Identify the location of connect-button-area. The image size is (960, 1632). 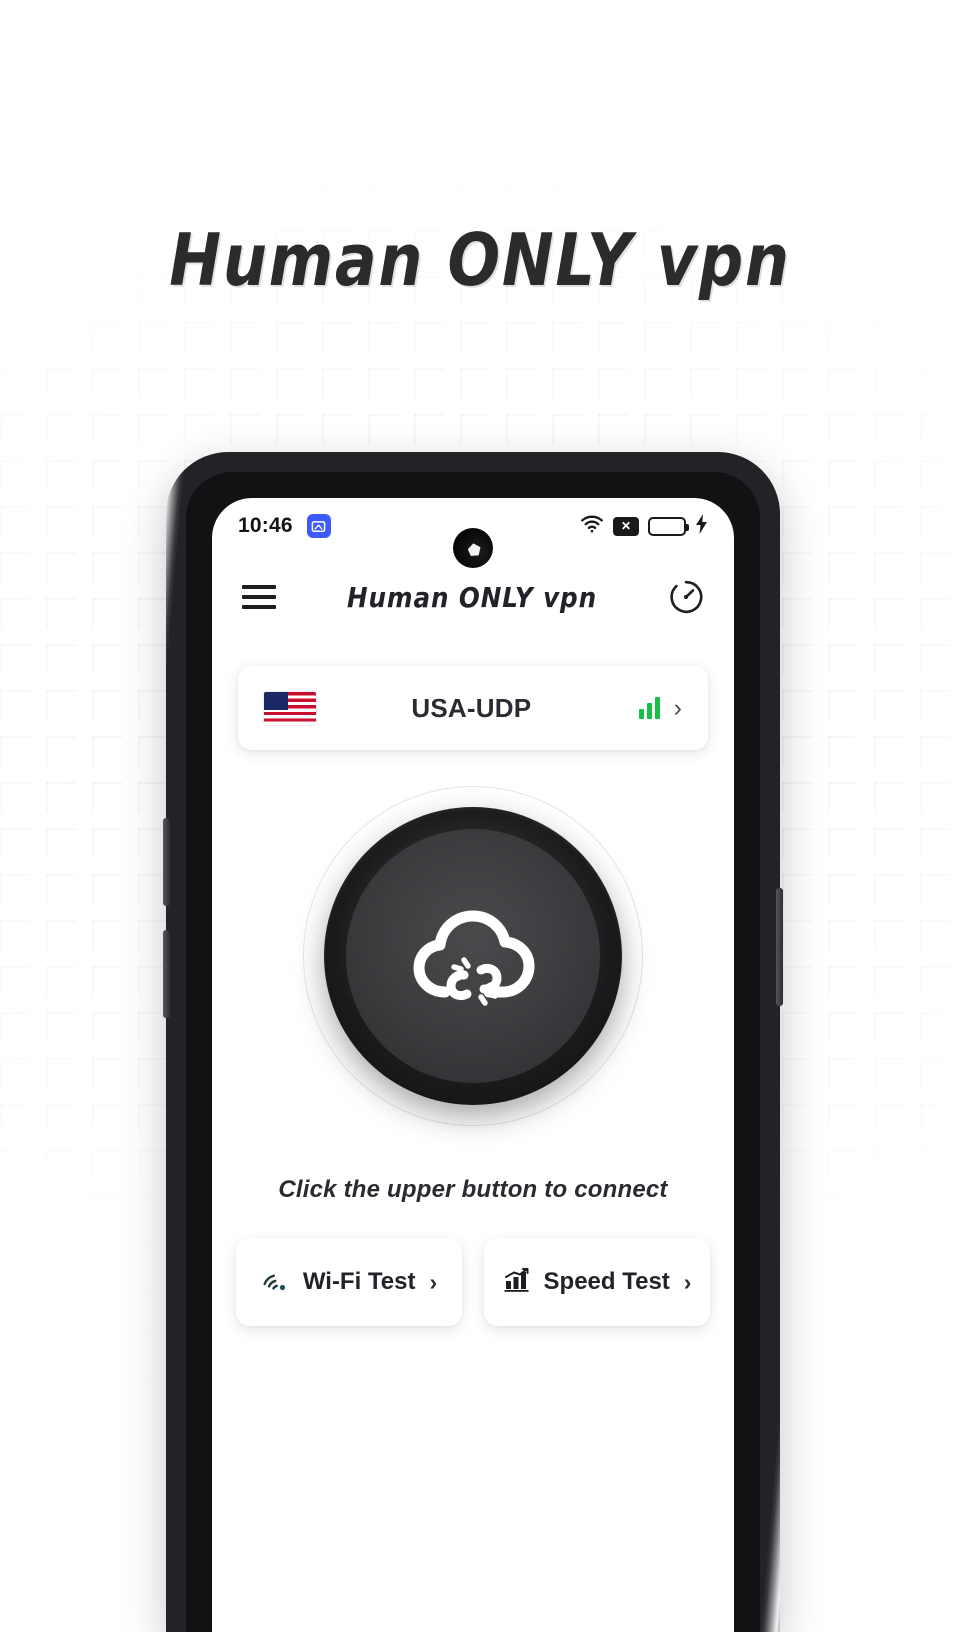
(473, 956).